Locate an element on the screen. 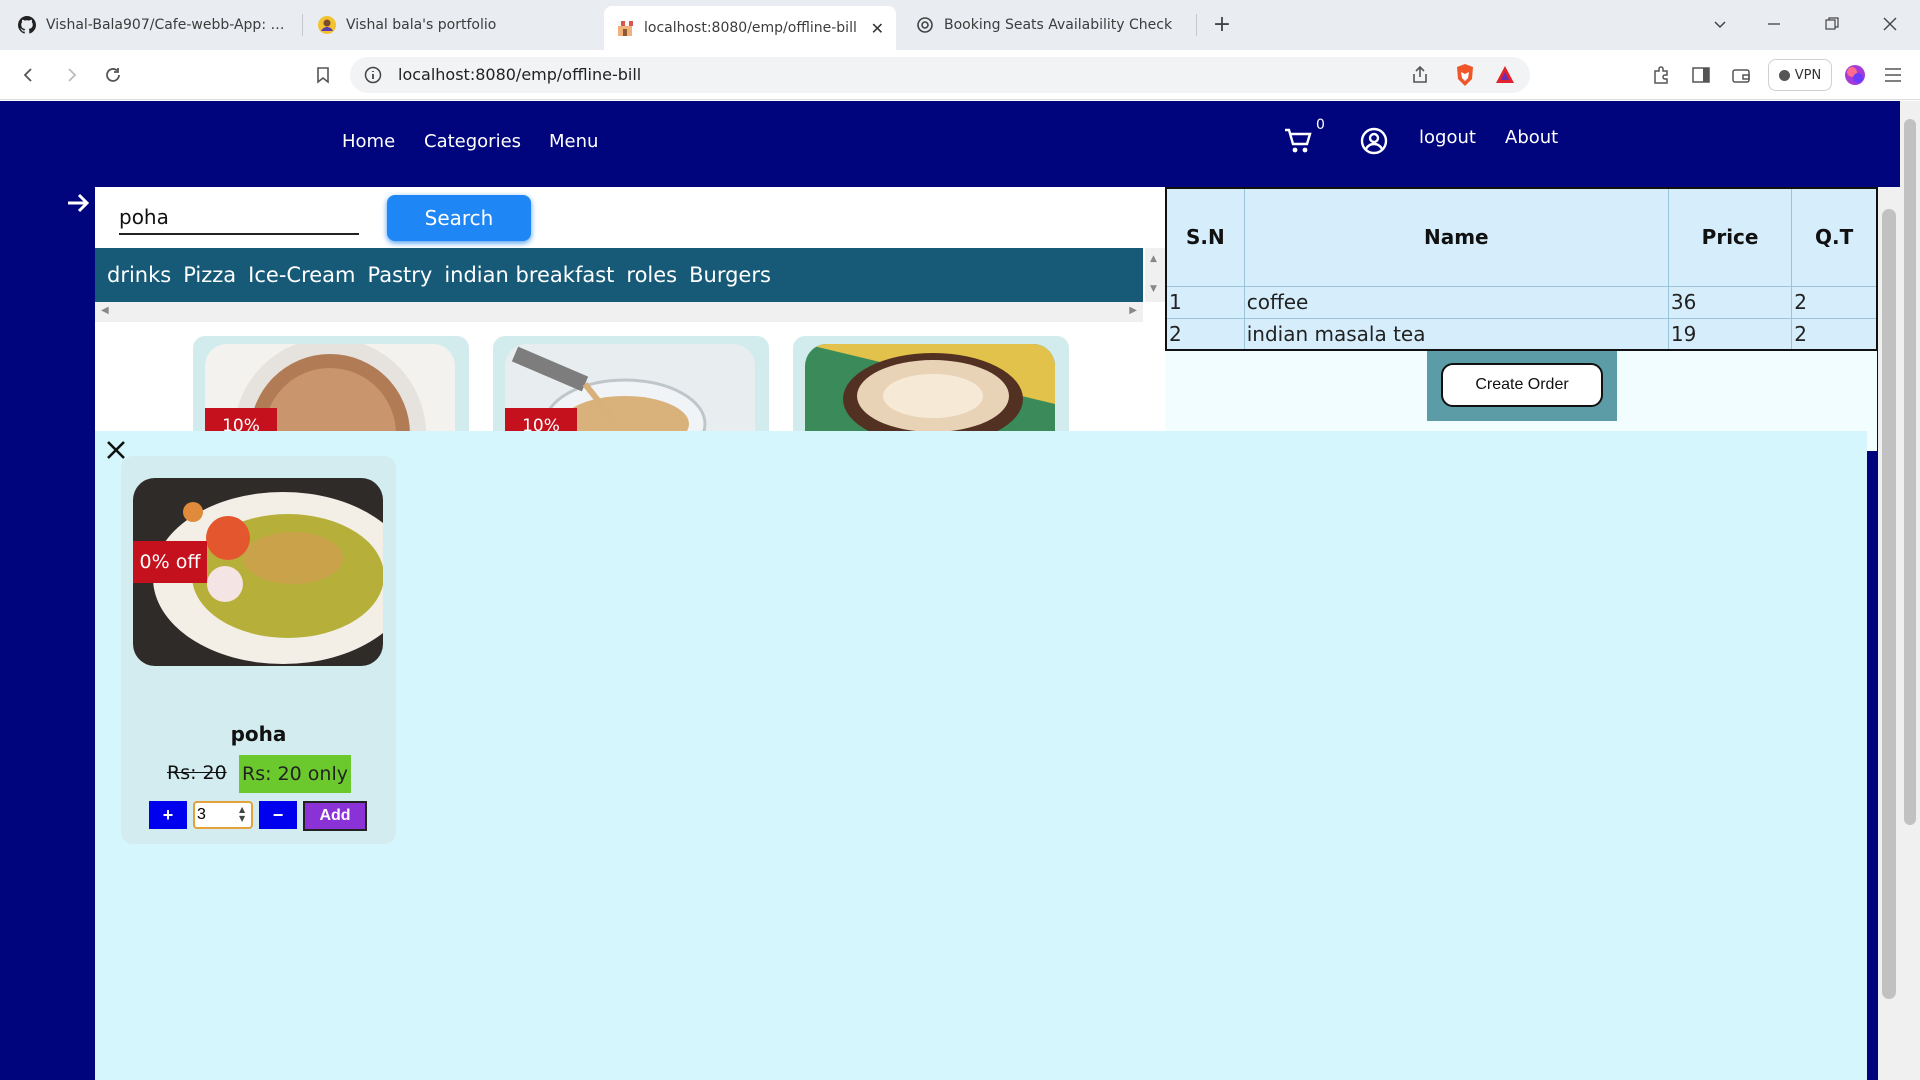 The height and width of the screenshot is (1080, 1920). nav-categories-link: Categories is located at coordinates (472, 141).